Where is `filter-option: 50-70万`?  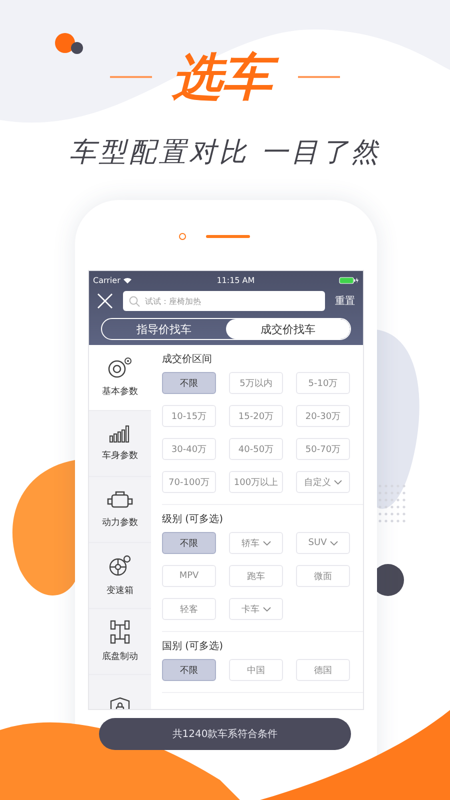
filter-option: 50-70万 is located at coordinates (323, 449).